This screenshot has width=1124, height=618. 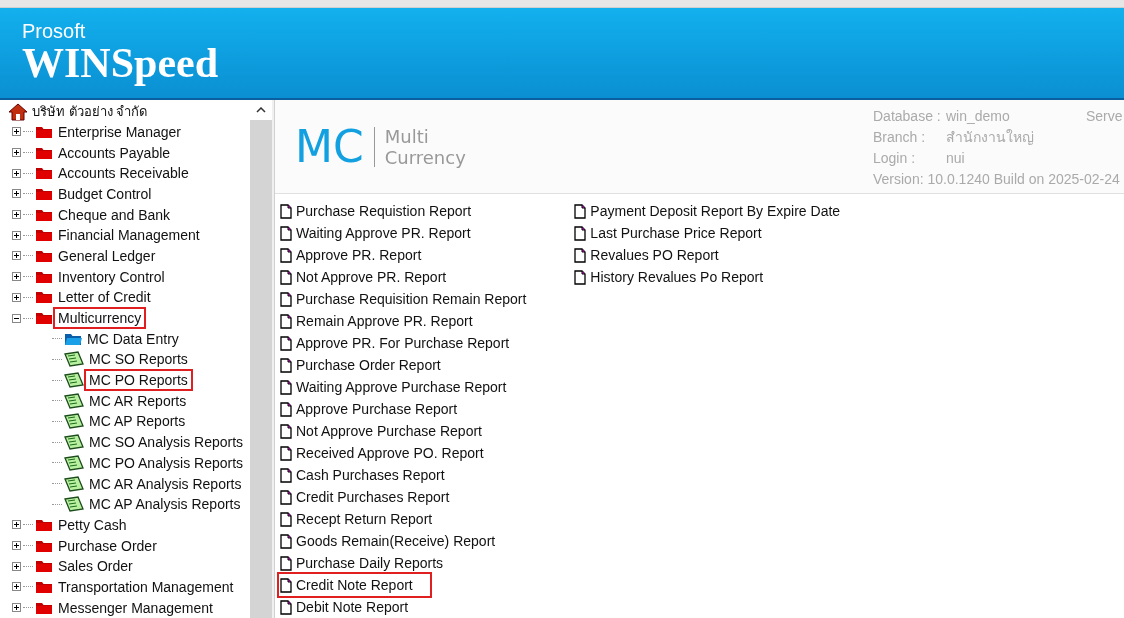 I want to click on report-link: Recept Return Report, so click(x=364, y=519).